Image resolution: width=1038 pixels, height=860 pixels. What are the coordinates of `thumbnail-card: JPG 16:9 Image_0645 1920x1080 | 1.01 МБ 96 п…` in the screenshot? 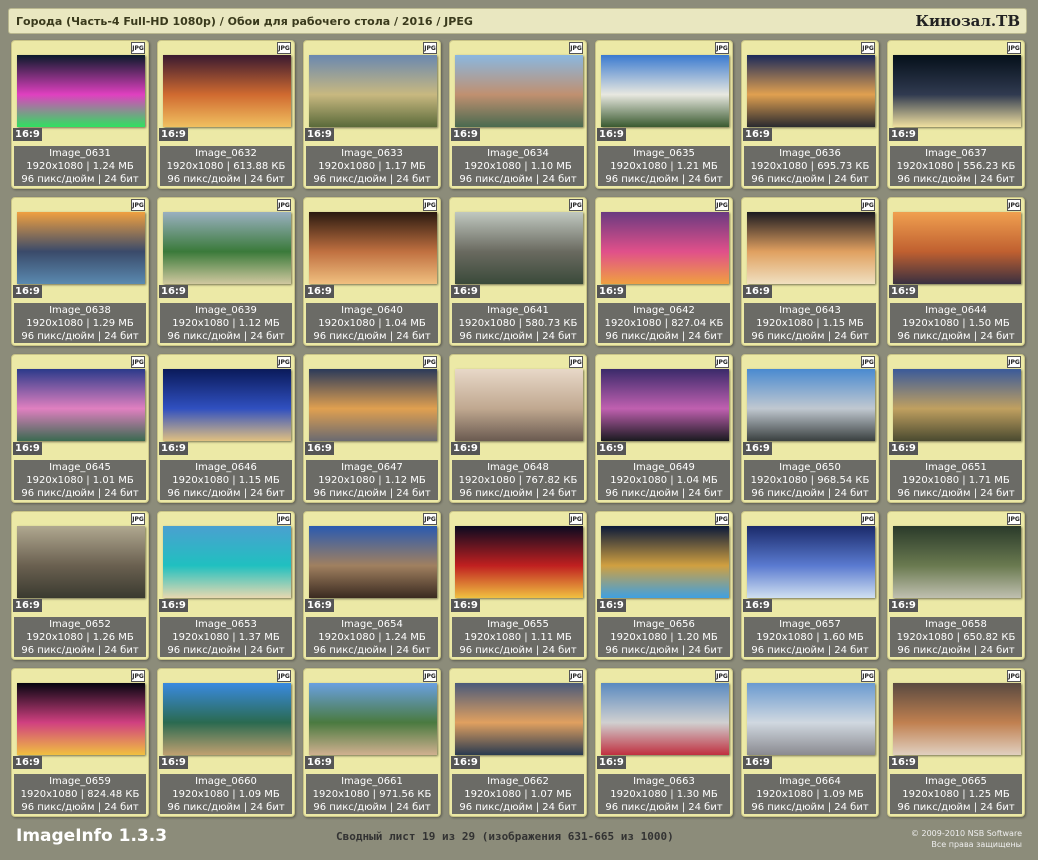 It's located at (80, 428).